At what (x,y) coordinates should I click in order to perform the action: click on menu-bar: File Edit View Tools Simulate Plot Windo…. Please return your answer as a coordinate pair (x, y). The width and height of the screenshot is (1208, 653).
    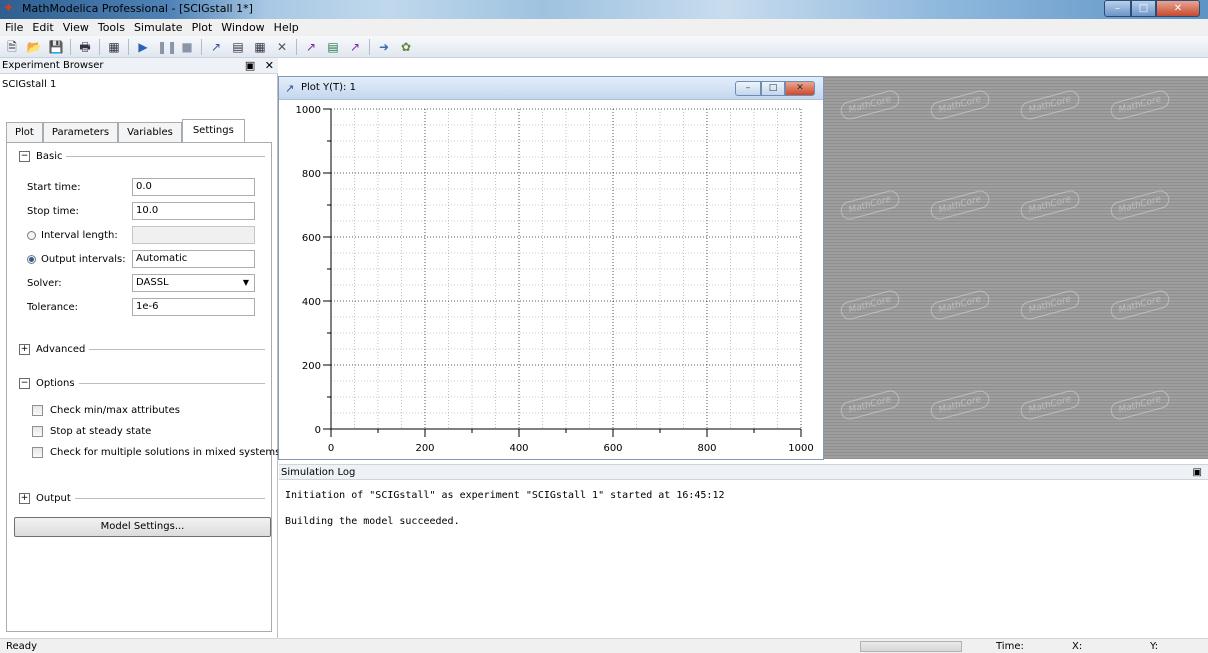
    Looking at the image, I should click on (604, 27).